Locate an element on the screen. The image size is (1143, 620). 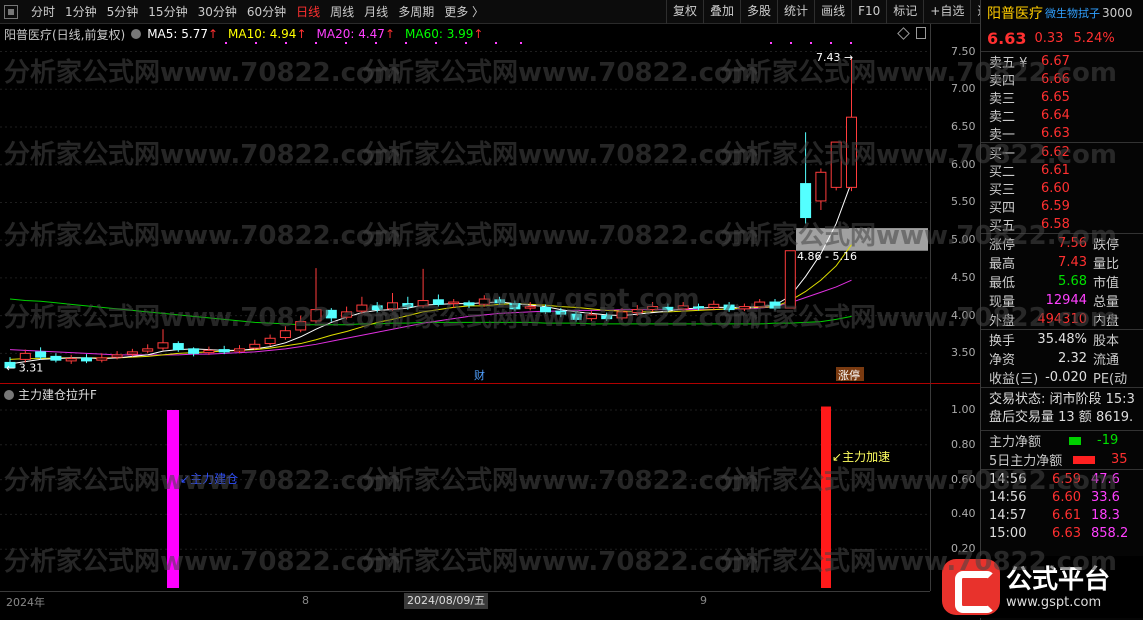
stat-value: 2.32 is located at coordinates (1072, 358).